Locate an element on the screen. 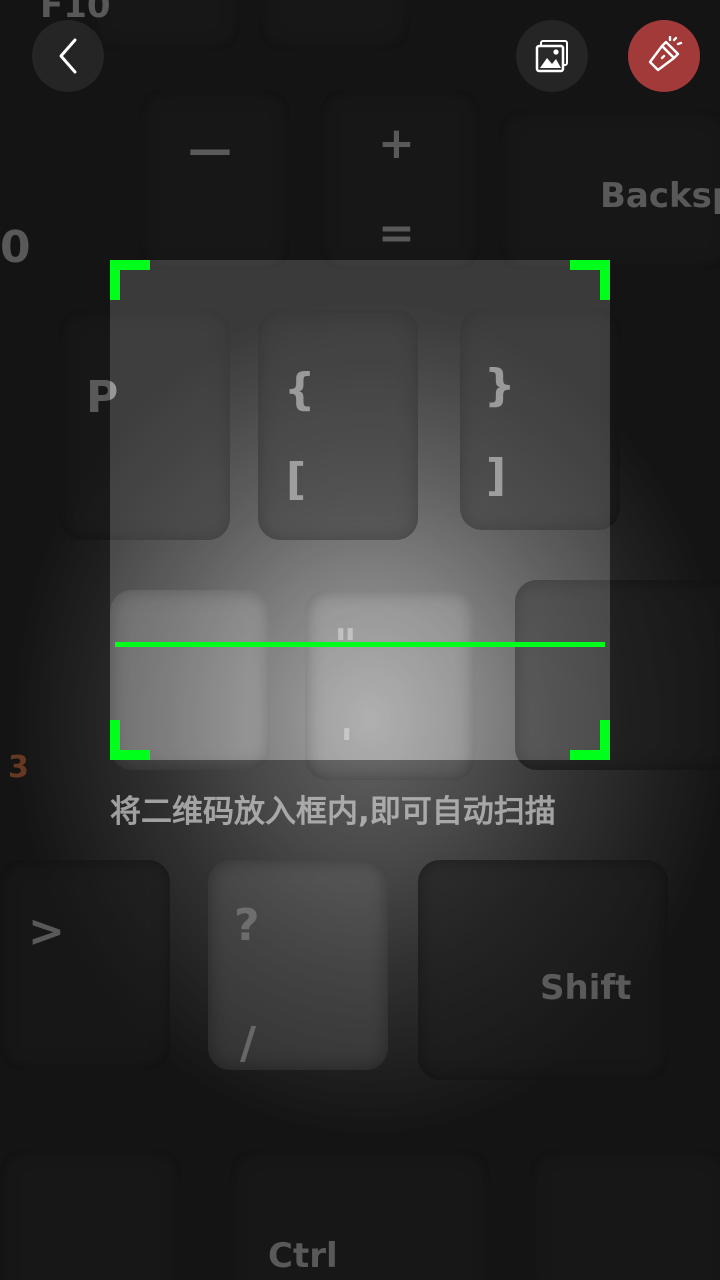  image-gallery-icon is located at coordinates (552, 56).